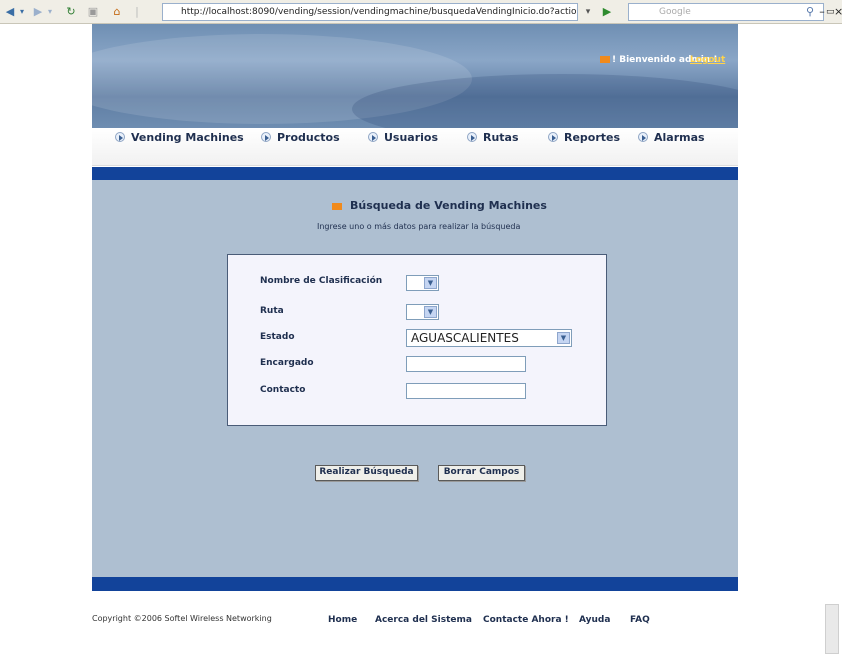 The image size is (842, 654). Describe the element at coordinates (411, 137) in the screenshot. I see `menu-item-label: Usuarios` at that location.